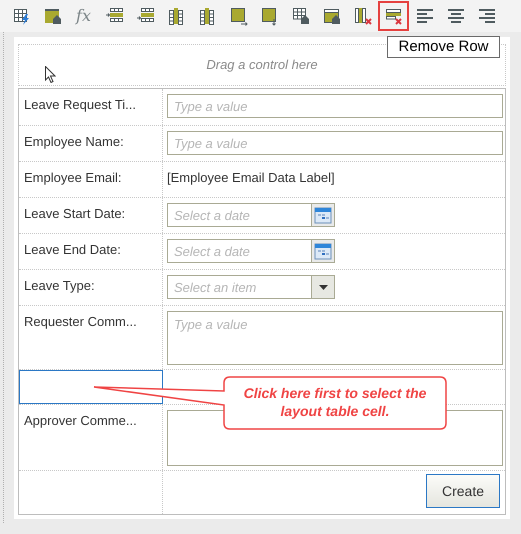 The image size is (521, 534). I want to click on data-label: [Employee Email Data Label], so click(251, 178).